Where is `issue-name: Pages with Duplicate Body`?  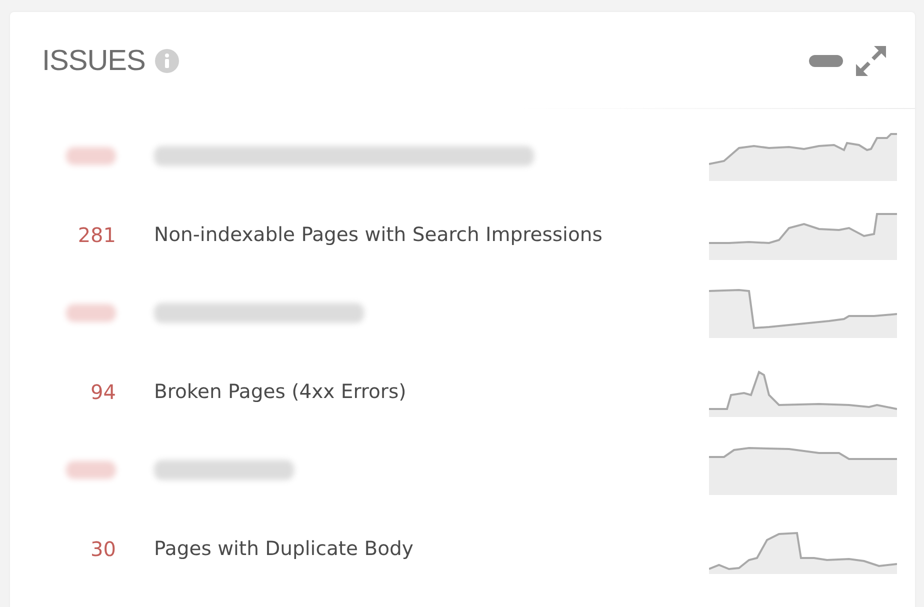 issue-name: Pages with Duplicate Body is located at coordinates (284, 548).